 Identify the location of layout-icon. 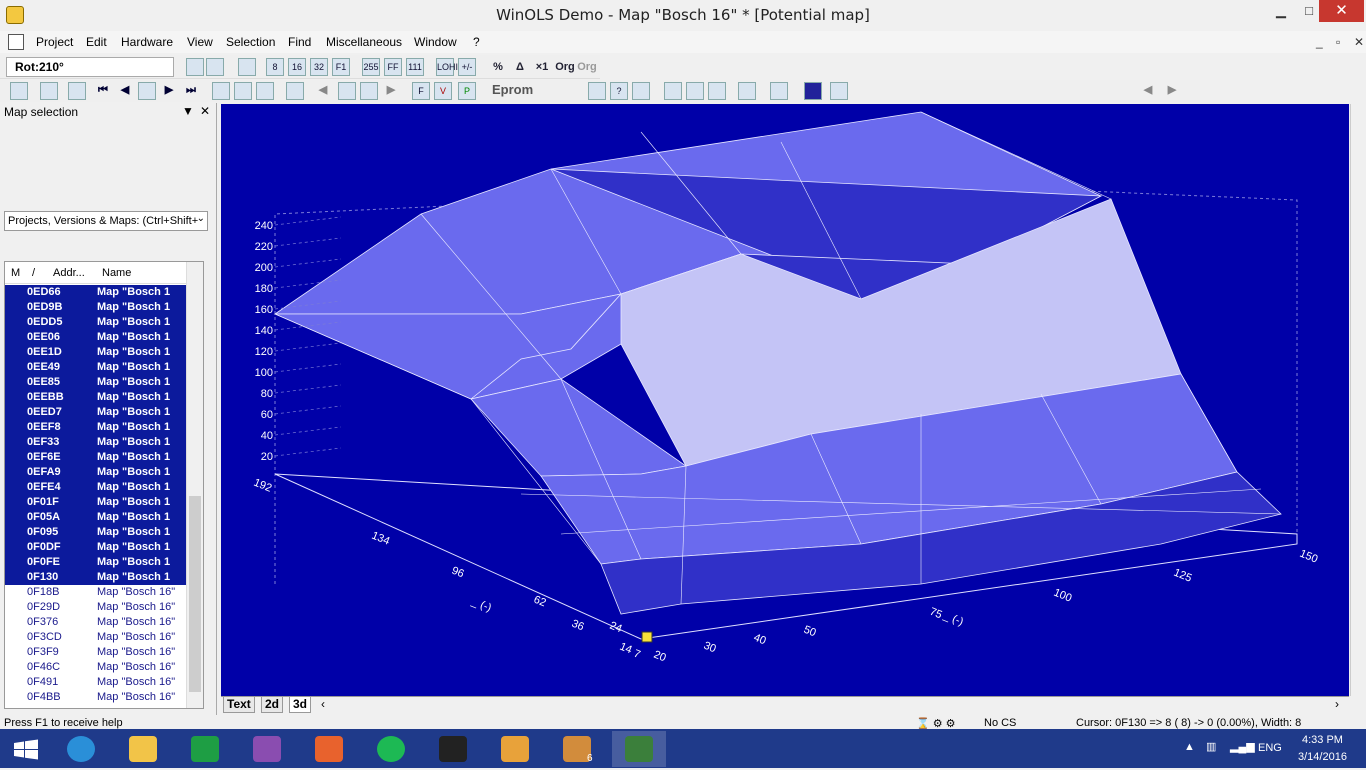
(779, 91).